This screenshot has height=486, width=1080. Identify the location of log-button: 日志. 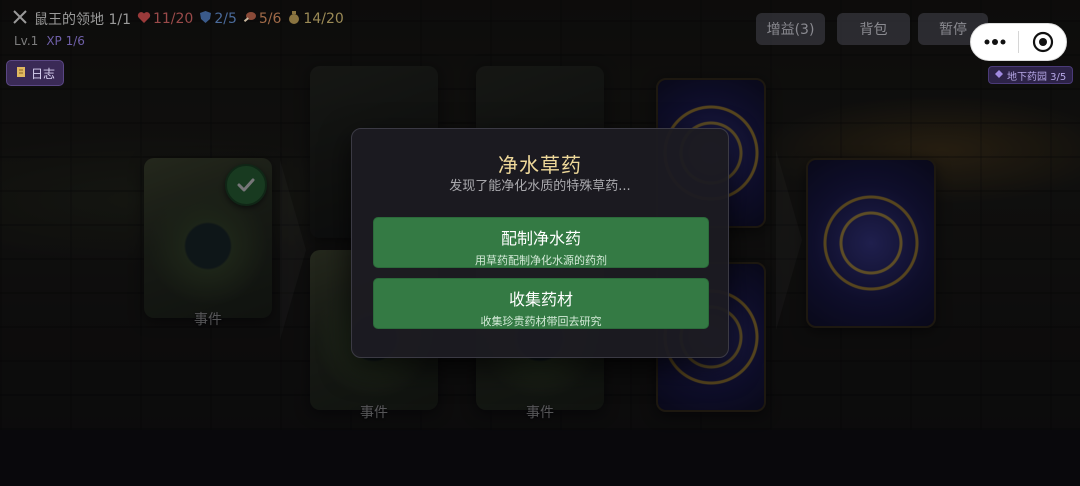
(35, 73).